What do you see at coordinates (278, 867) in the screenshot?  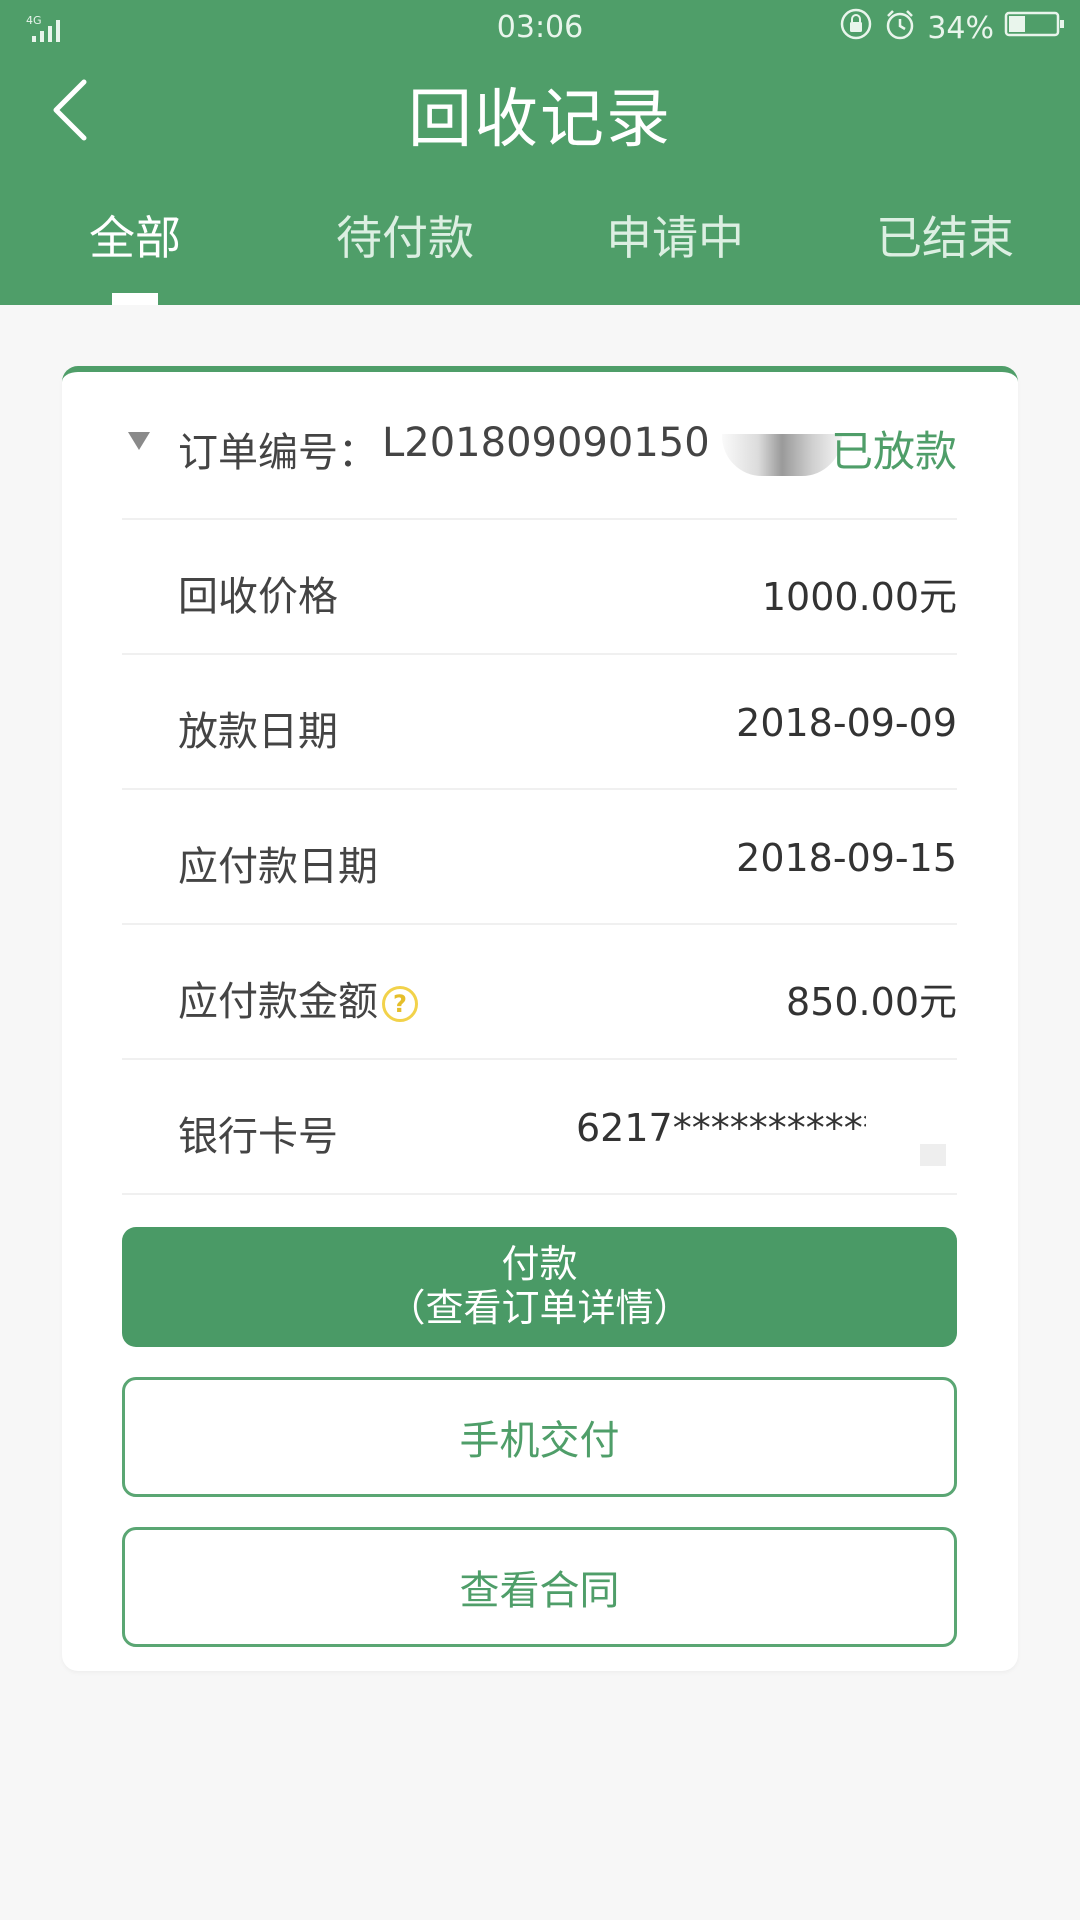 I see `due-date-label: 应付款日期` at bounding box center [278, 867].